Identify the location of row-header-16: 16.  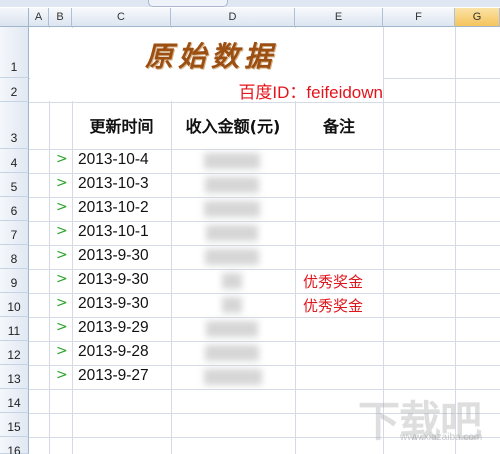
(14, 445).